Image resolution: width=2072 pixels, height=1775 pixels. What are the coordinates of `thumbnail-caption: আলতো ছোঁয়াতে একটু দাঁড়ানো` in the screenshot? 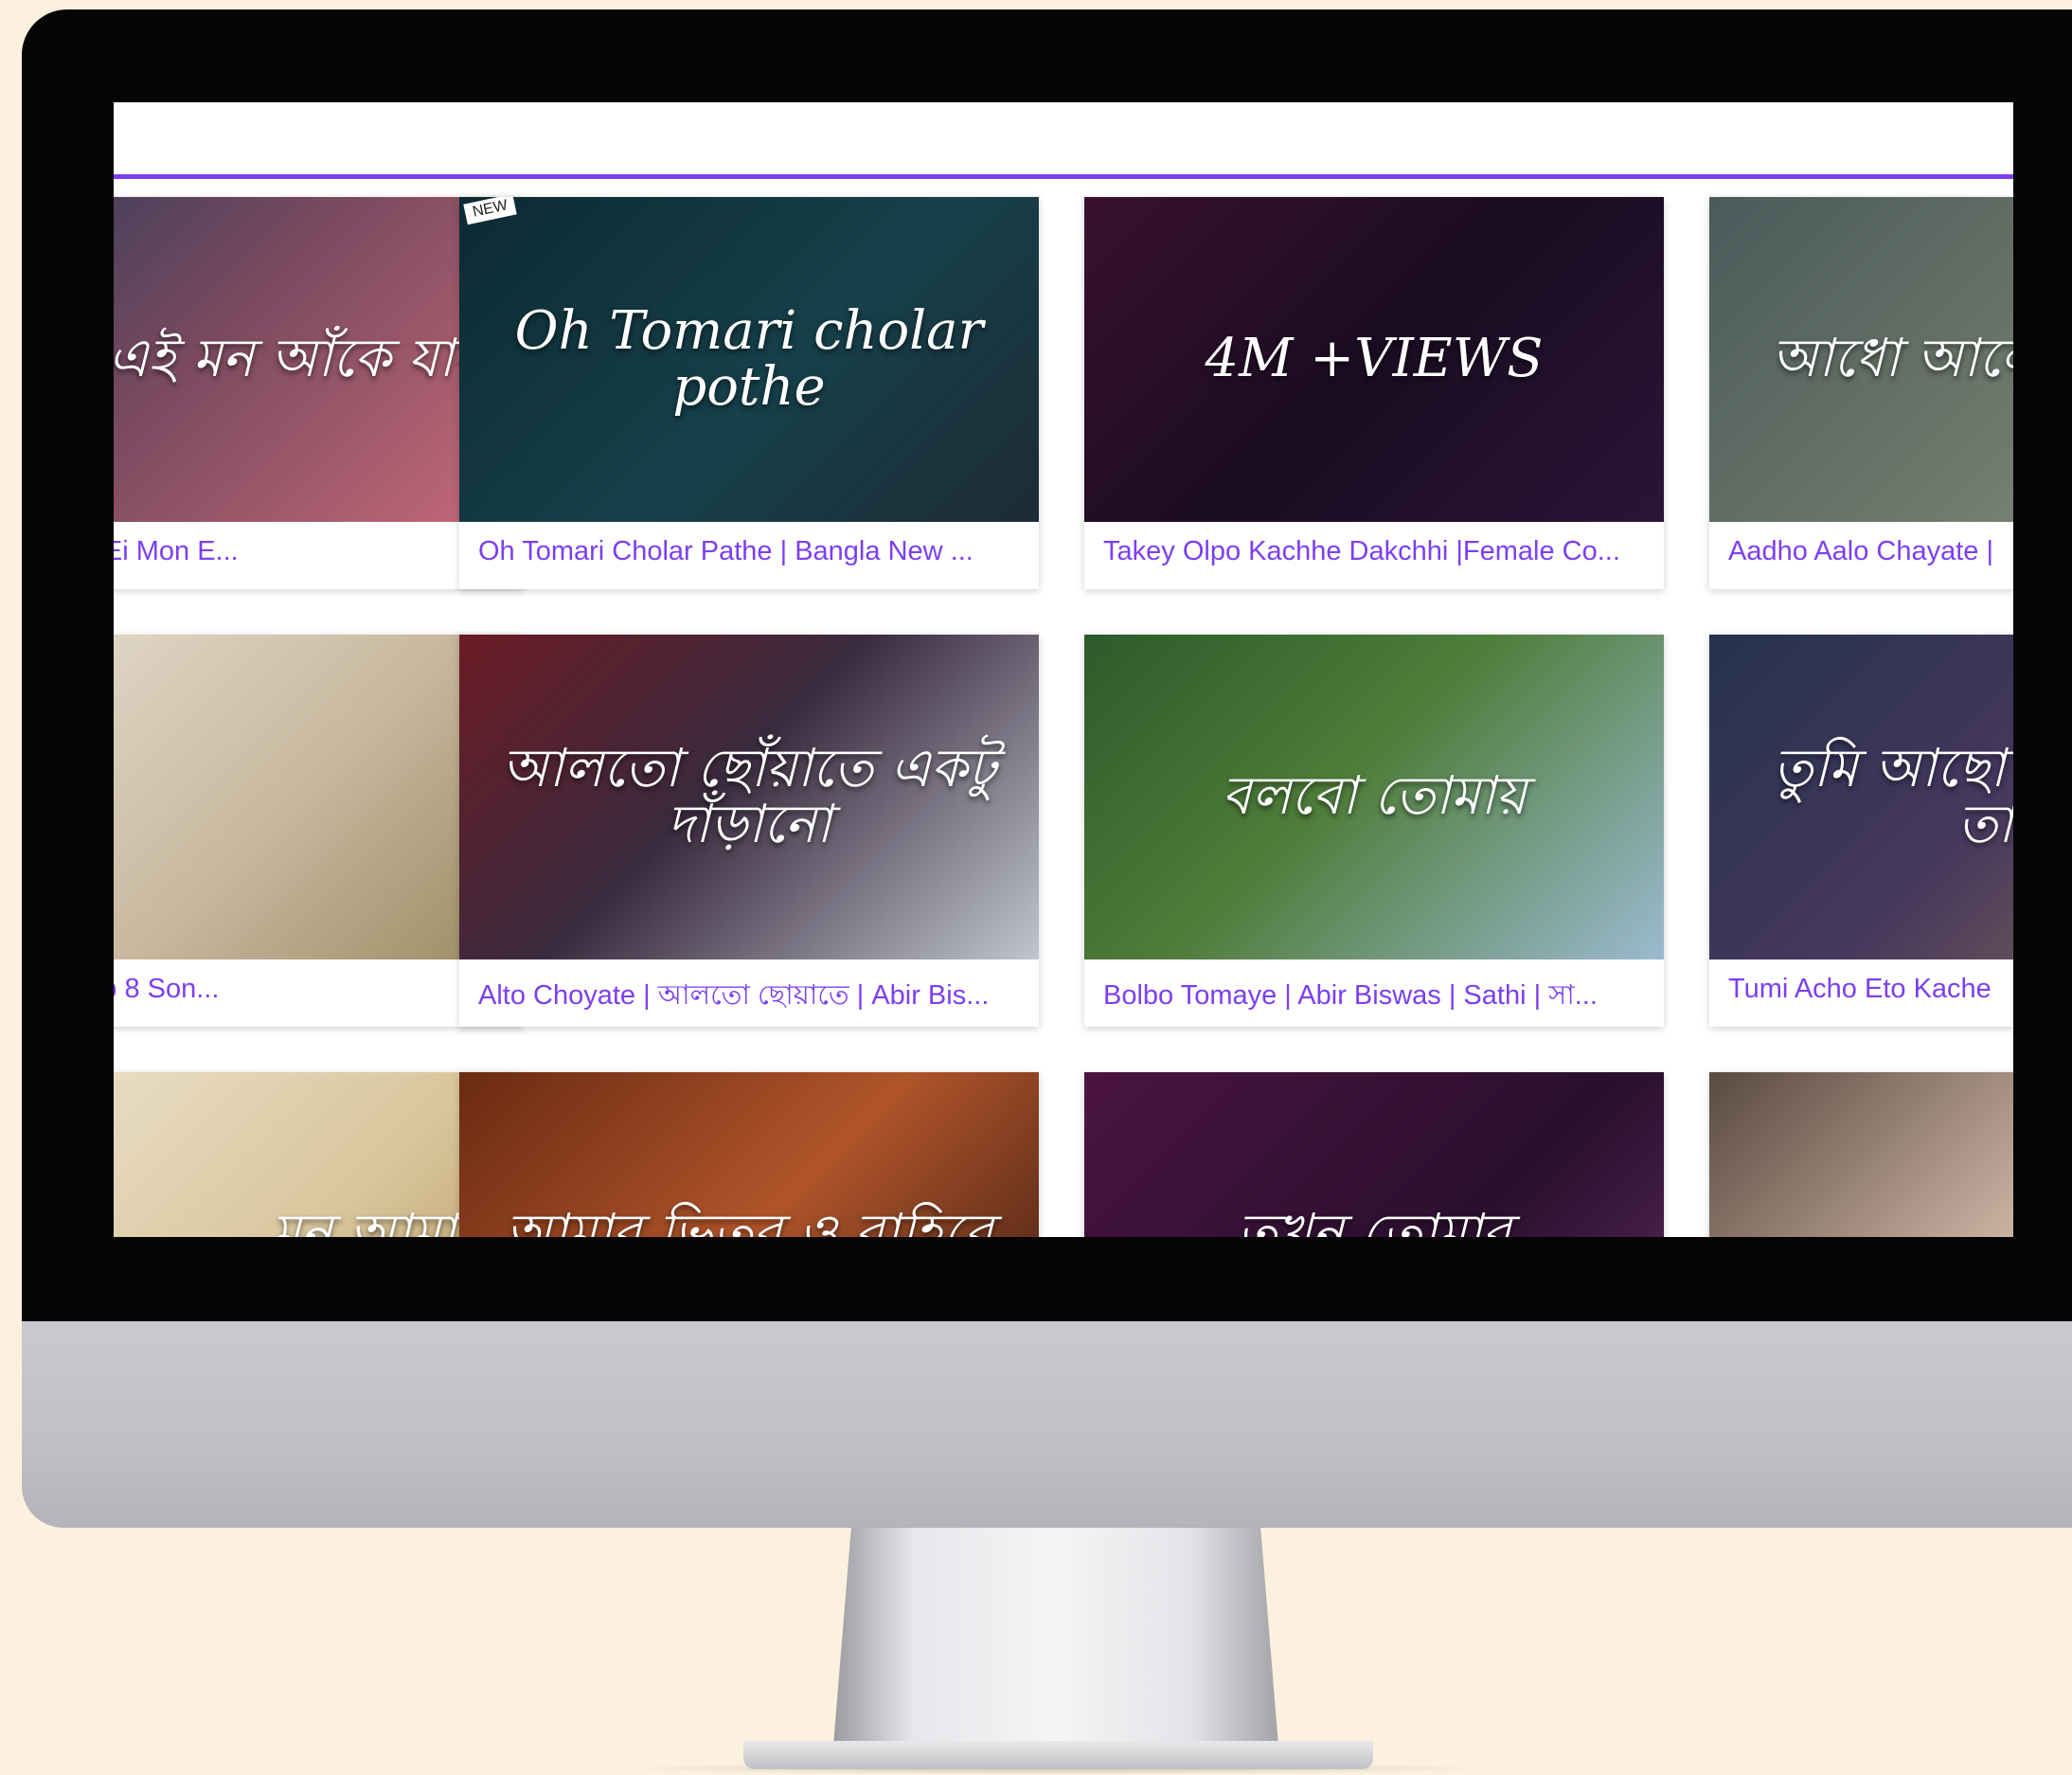 It's located at (749, 796).